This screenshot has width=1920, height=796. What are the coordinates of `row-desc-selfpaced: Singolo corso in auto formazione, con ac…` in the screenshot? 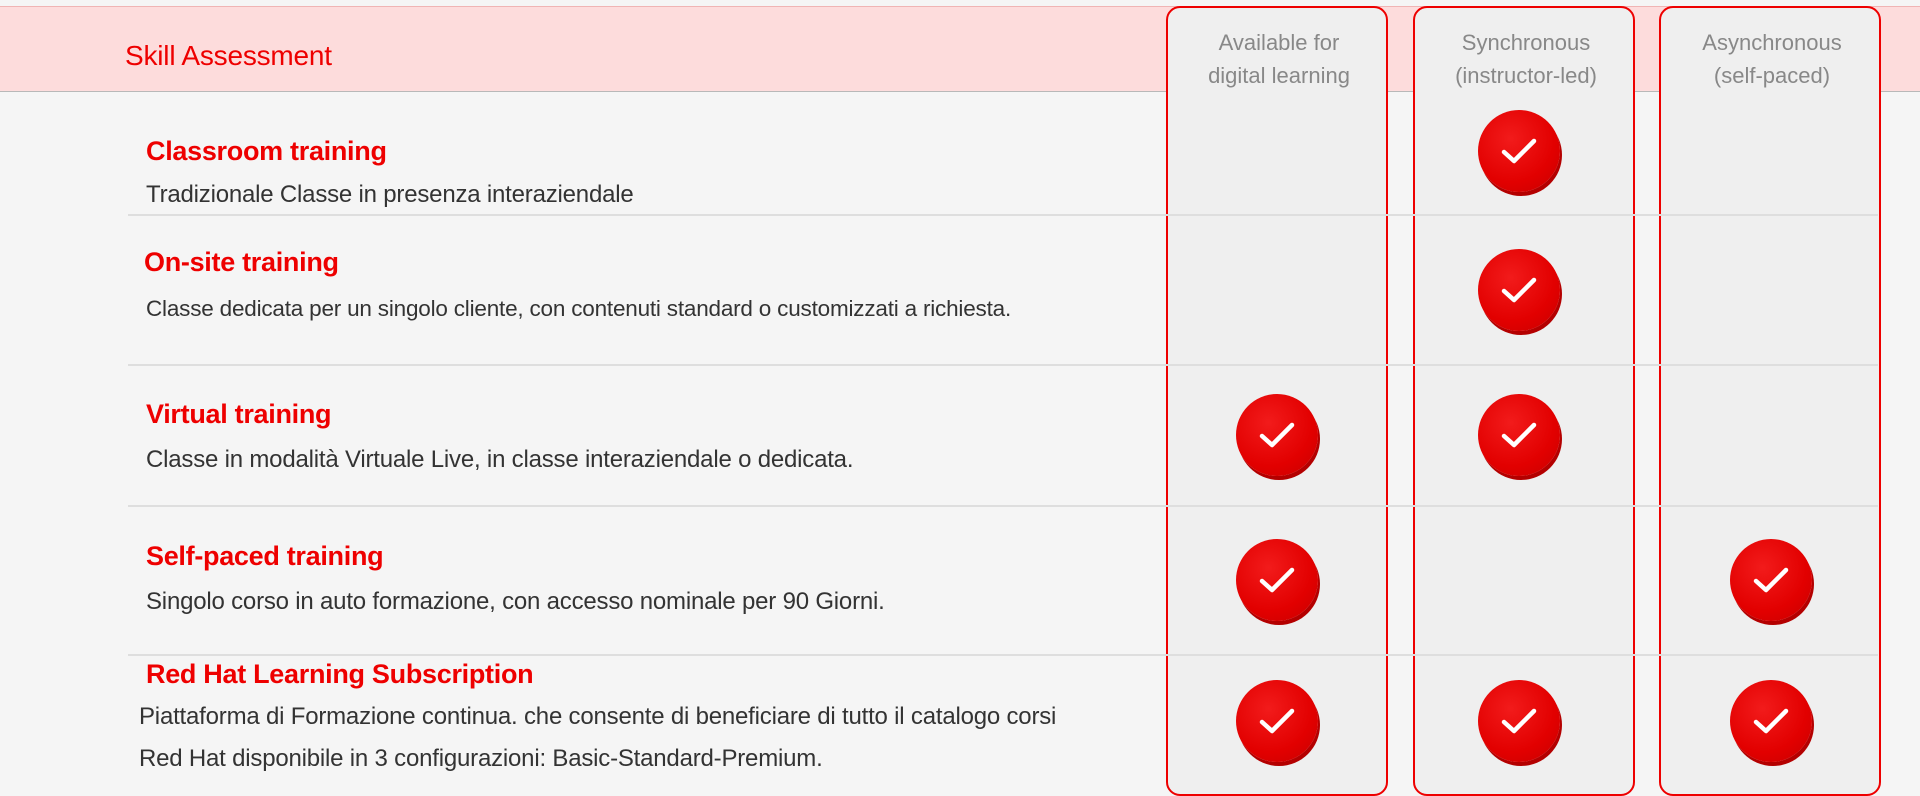 It's located at (515, 601).